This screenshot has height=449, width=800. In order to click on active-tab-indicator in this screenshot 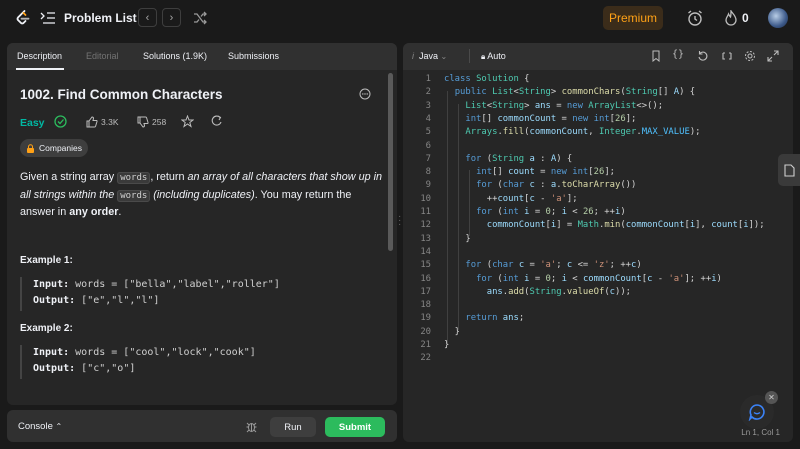, I will do `click(40, 69)`.